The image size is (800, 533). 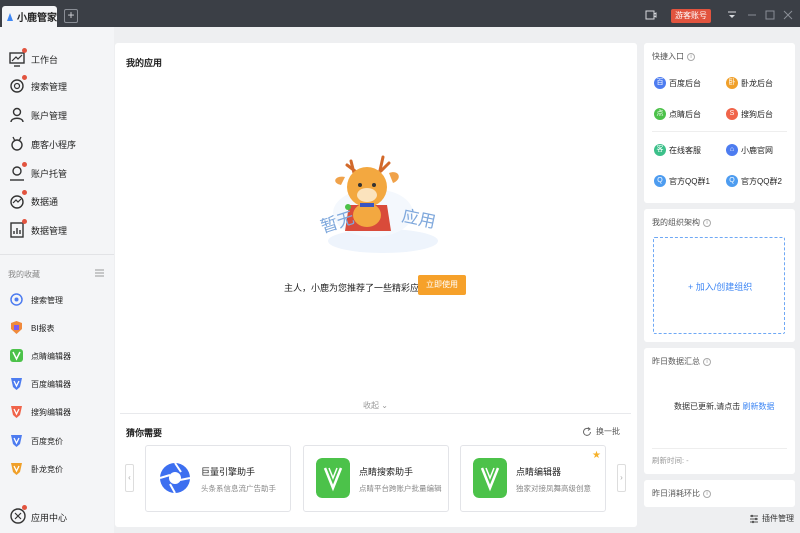 What do you see at coordinates (376, 478) in the screenshot?
I see `app-card-dianjing-search: 点睛搜索助手 点睛平台跨账户批量编辑` at bounding box center [376, 478].